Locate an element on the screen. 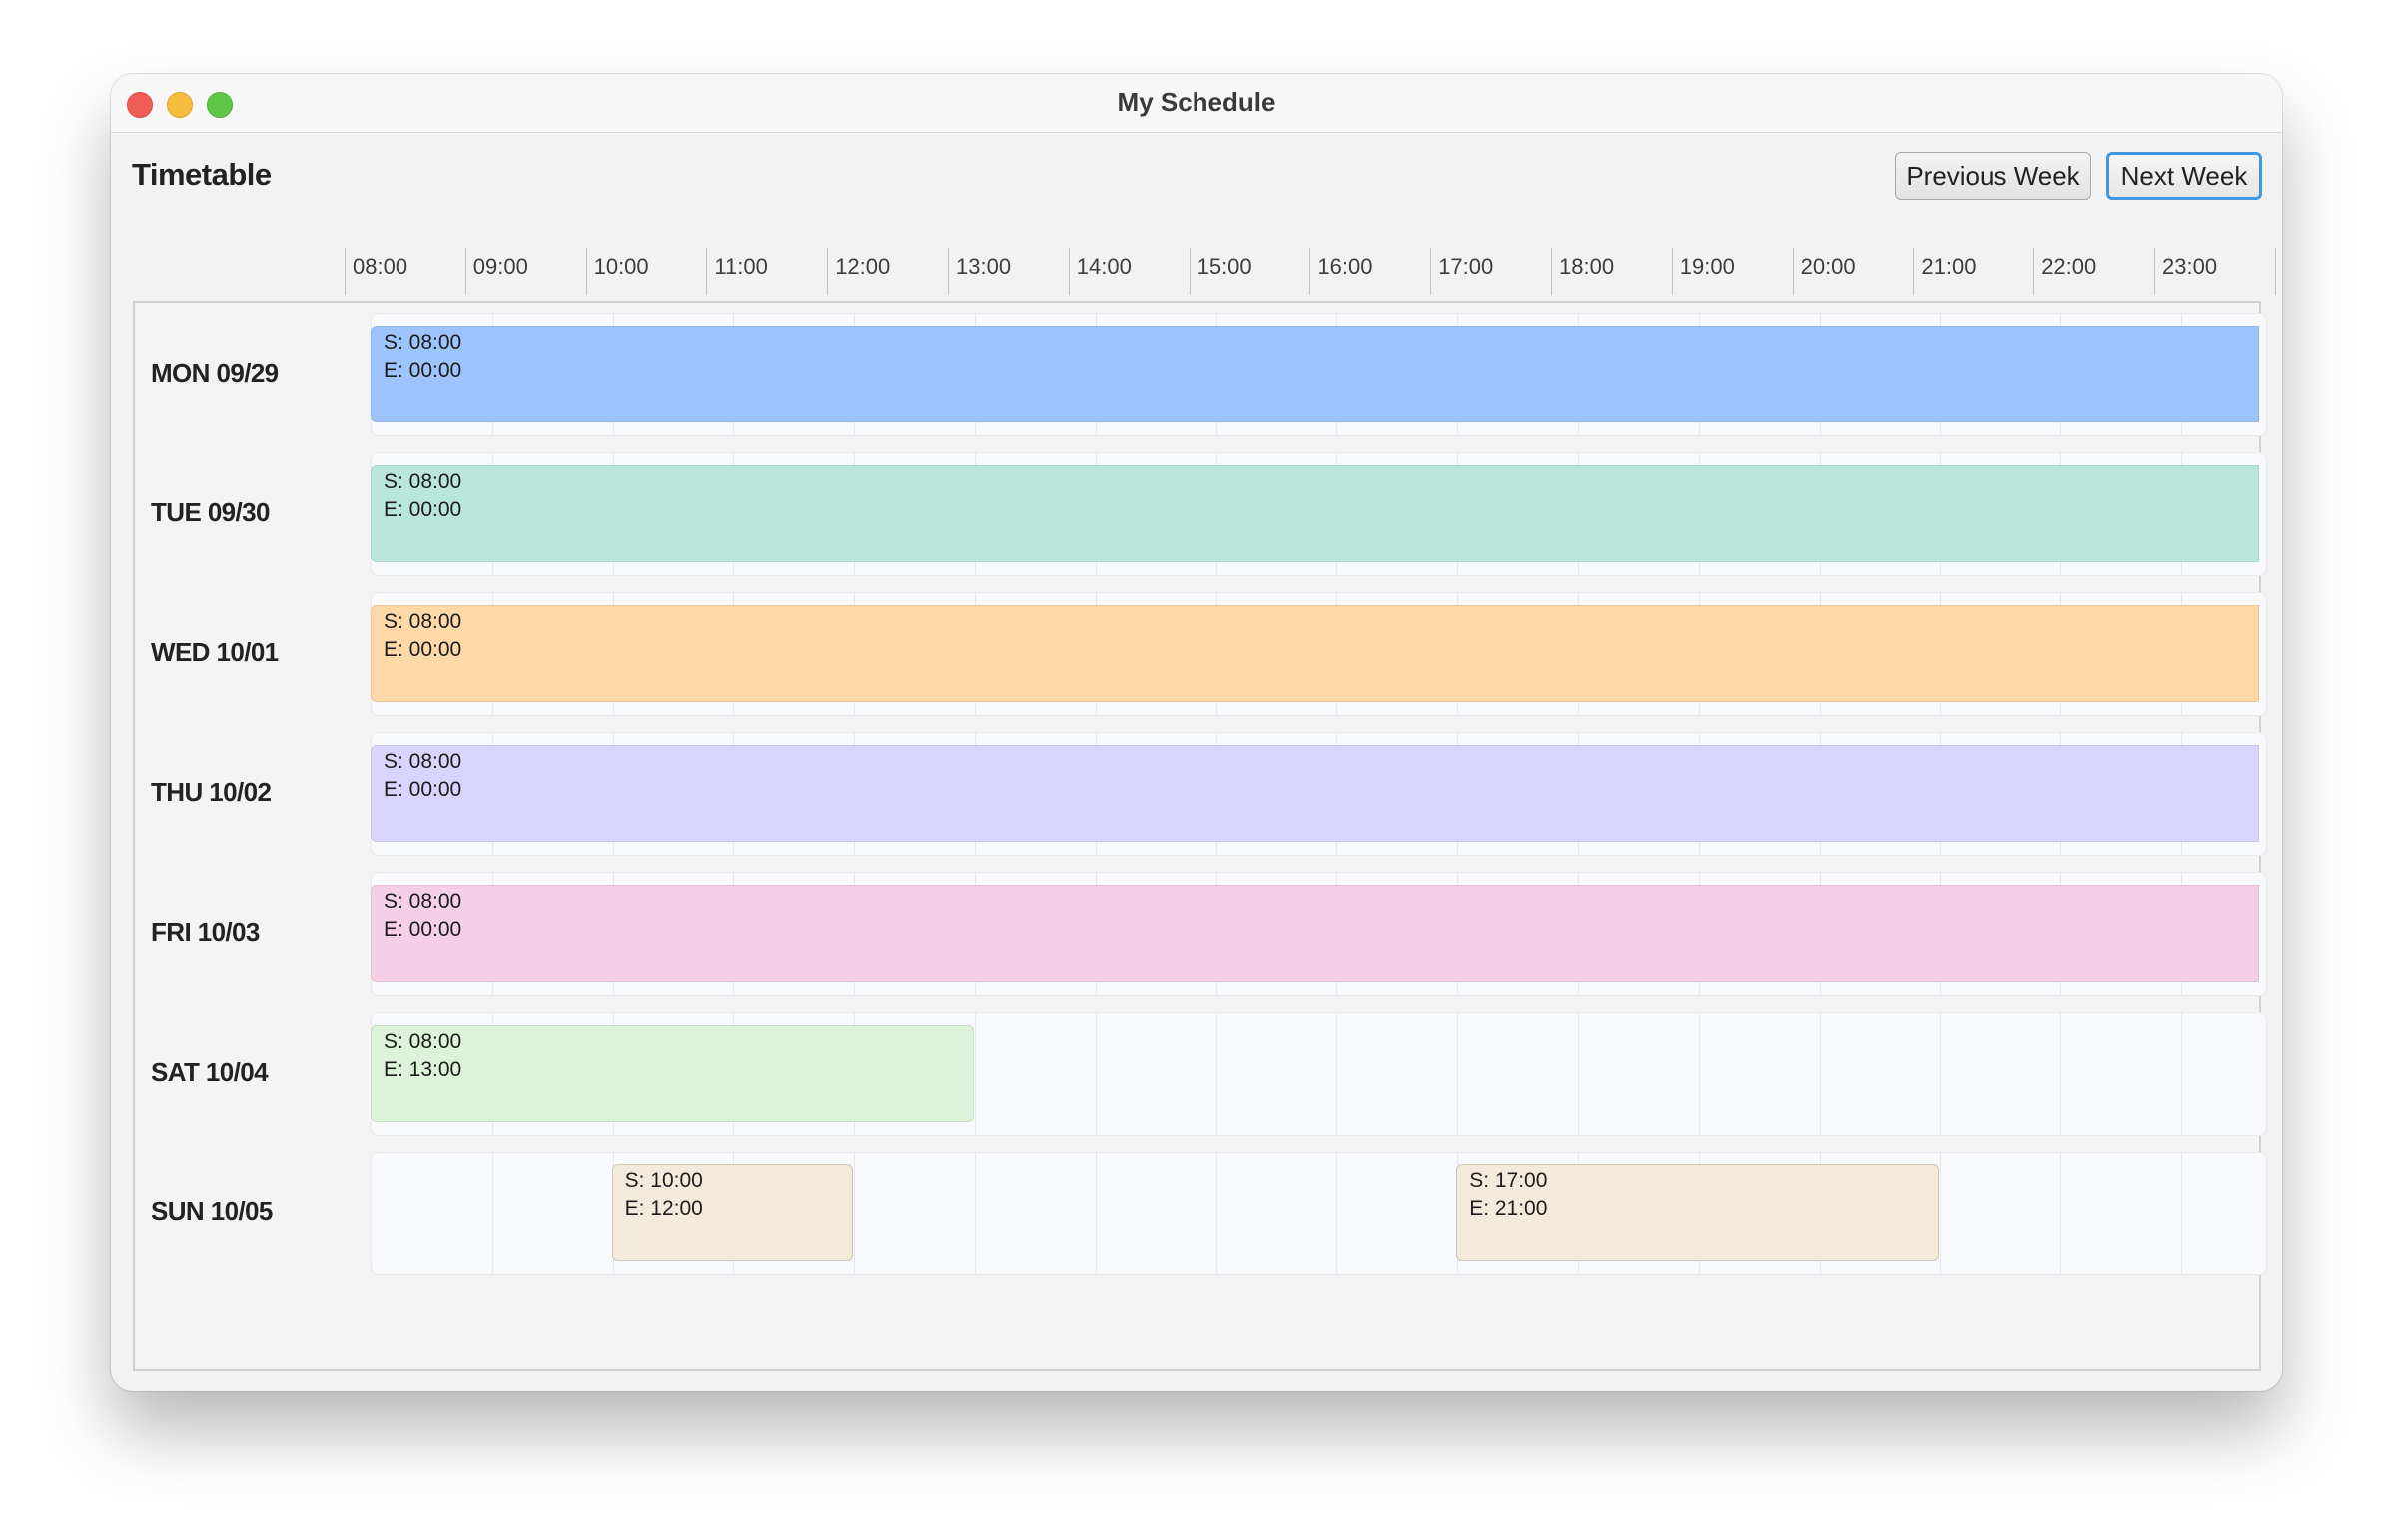 This screenshot has width=2393, height=1540. hour-label: 15:00 is located at coordinates (1224, 266).